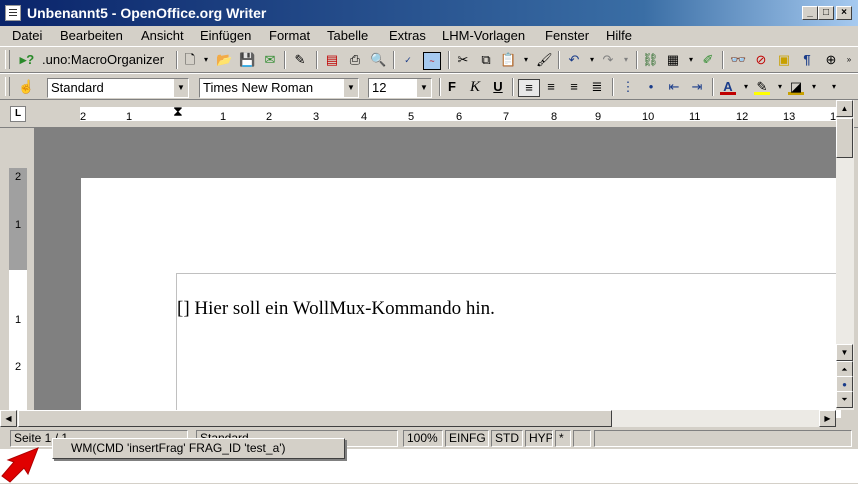 The image size is (858, 484). What do you see at coordinates (544, 60) in the screenshot?
I see `format-paintbrush-icon: 🖌` at bounding box center [544, 60].